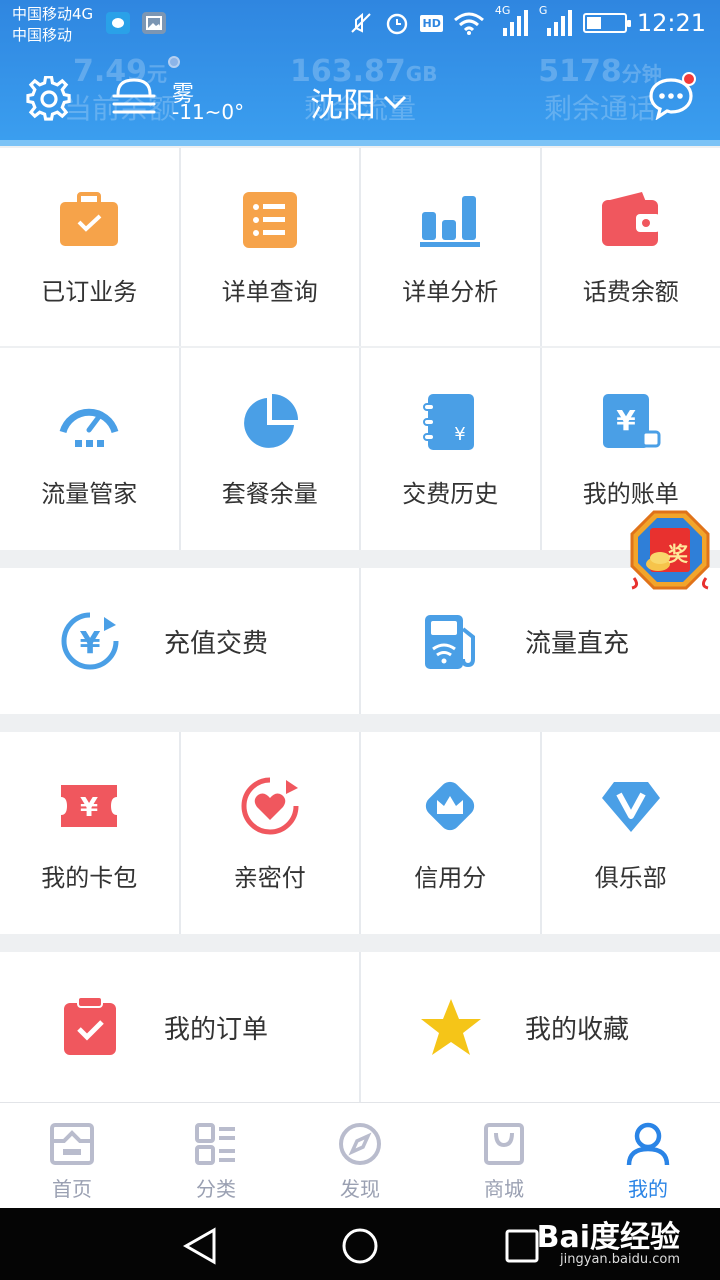 The height and width of the screenshot is (1280, 720). I want to click on tab-category: 分类, so click(216, 1155).